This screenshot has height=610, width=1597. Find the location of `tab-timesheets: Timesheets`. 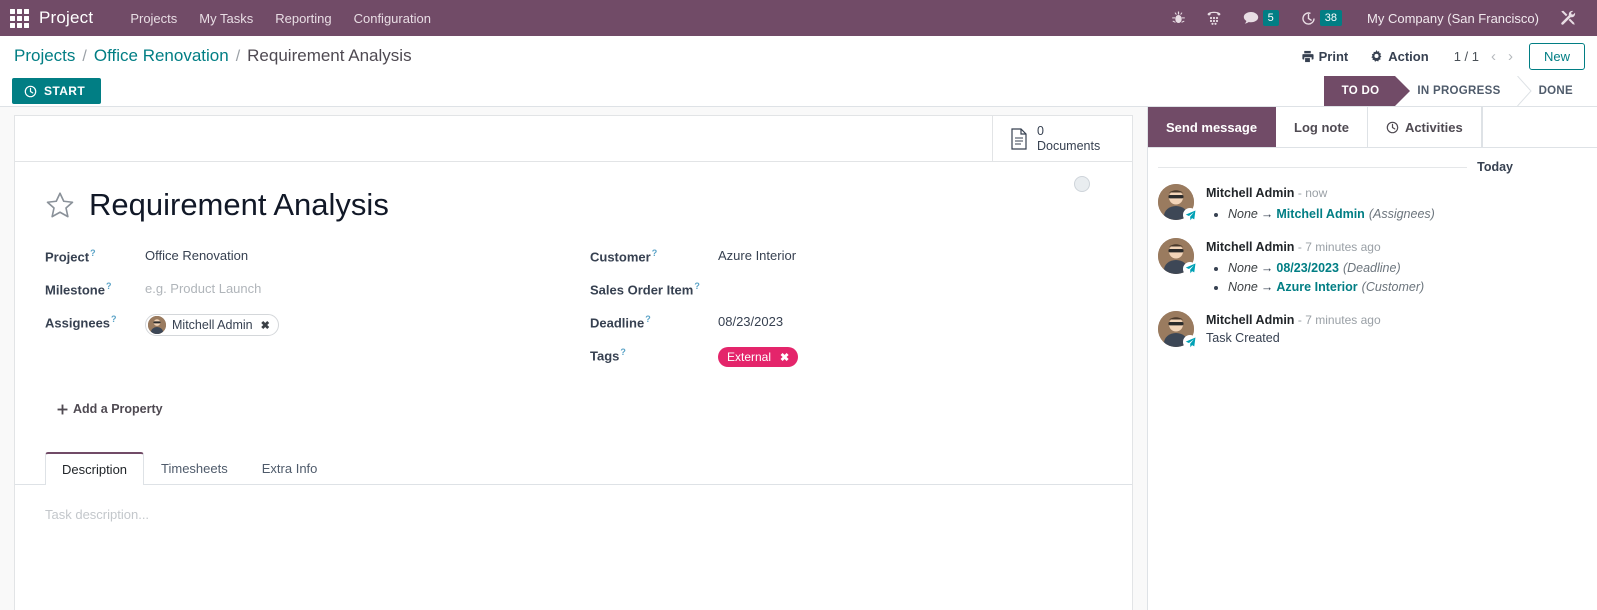

tab-timesheets: Timesheets is located at coordinates (194, 468).